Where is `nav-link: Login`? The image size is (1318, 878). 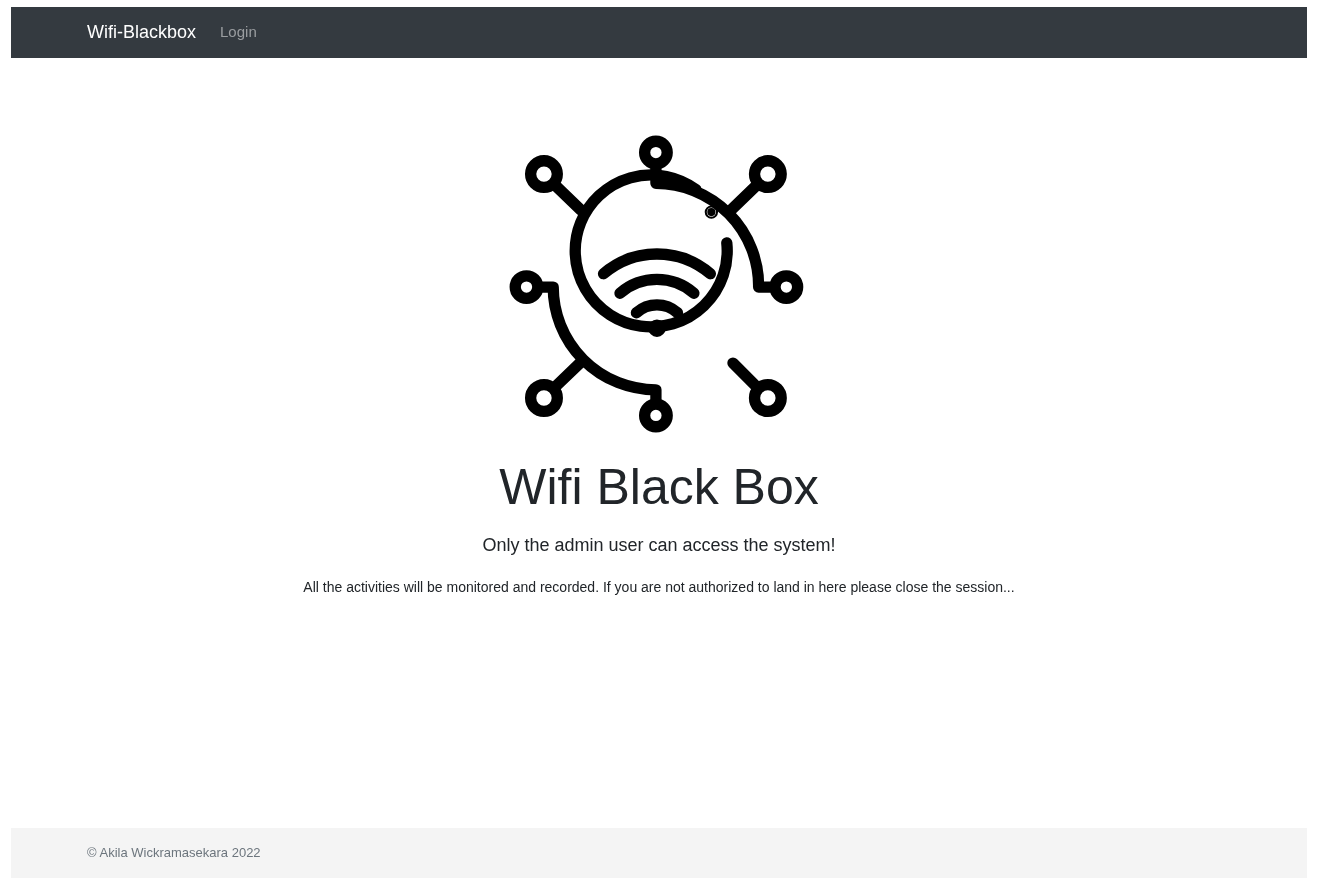 nav-link: Login is located at coordinates (238, 32).